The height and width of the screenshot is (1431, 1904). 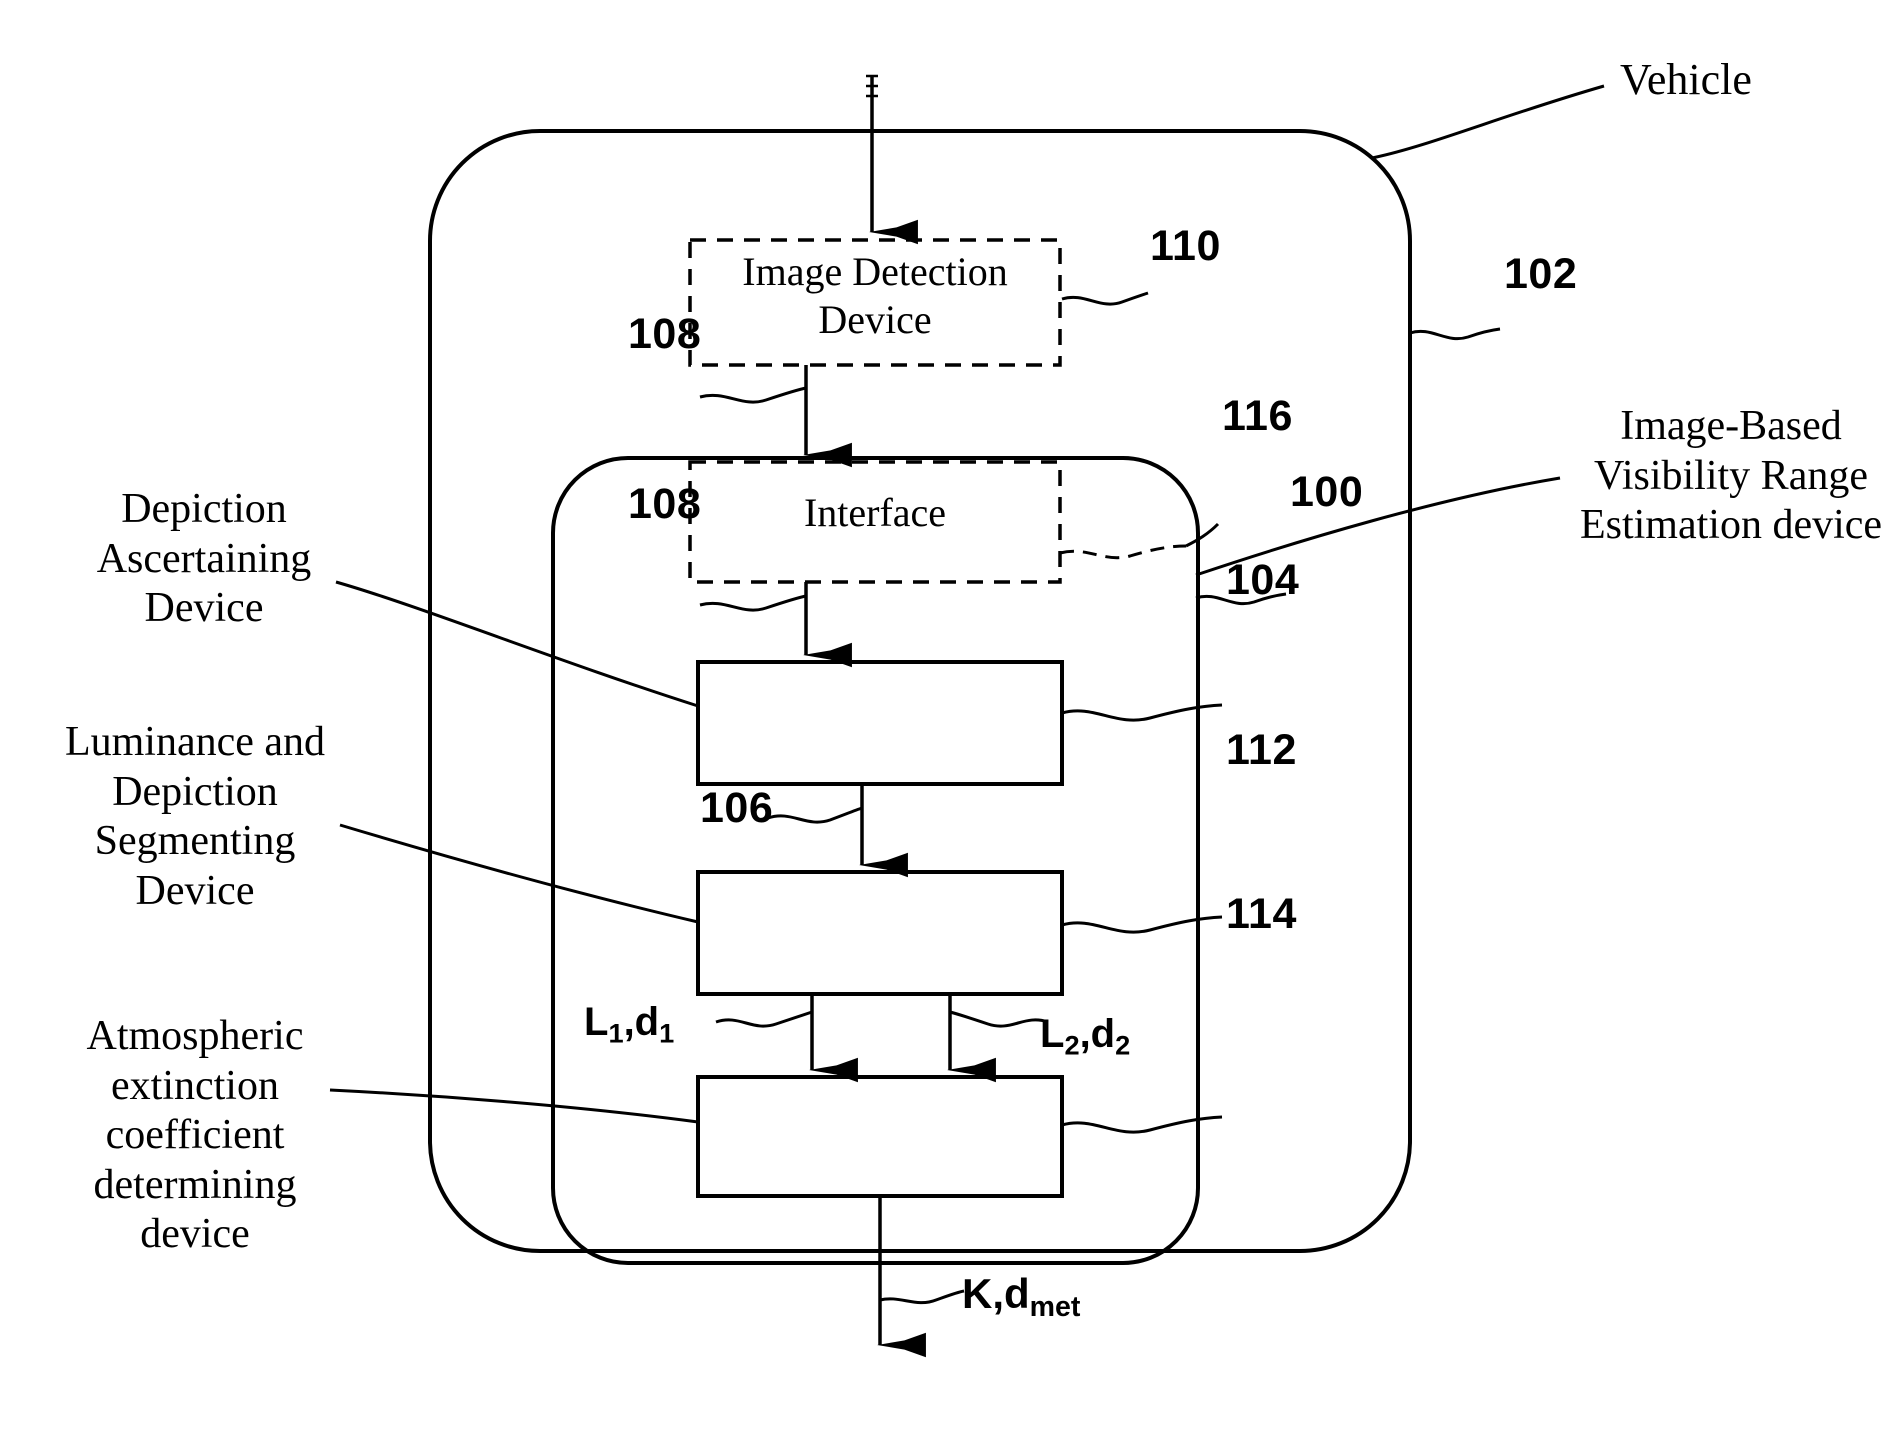 What do you see at coordinates (880, 933) in the screenshot?
I see `segmenting-device-box` at bounding box center [880, 933].